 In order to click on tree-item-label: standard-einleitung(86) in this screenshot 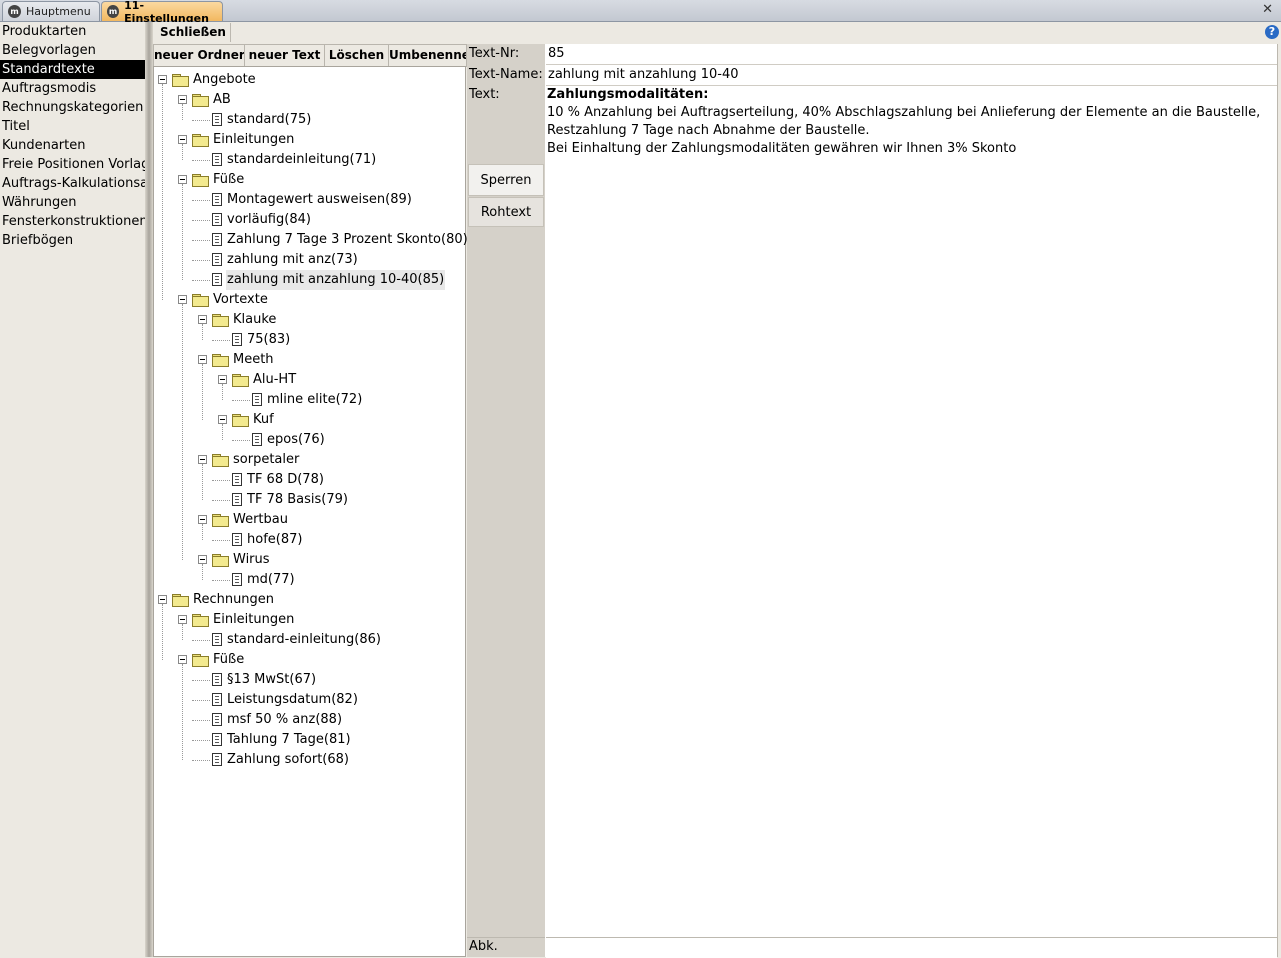, I will do `click(304, 639)`.